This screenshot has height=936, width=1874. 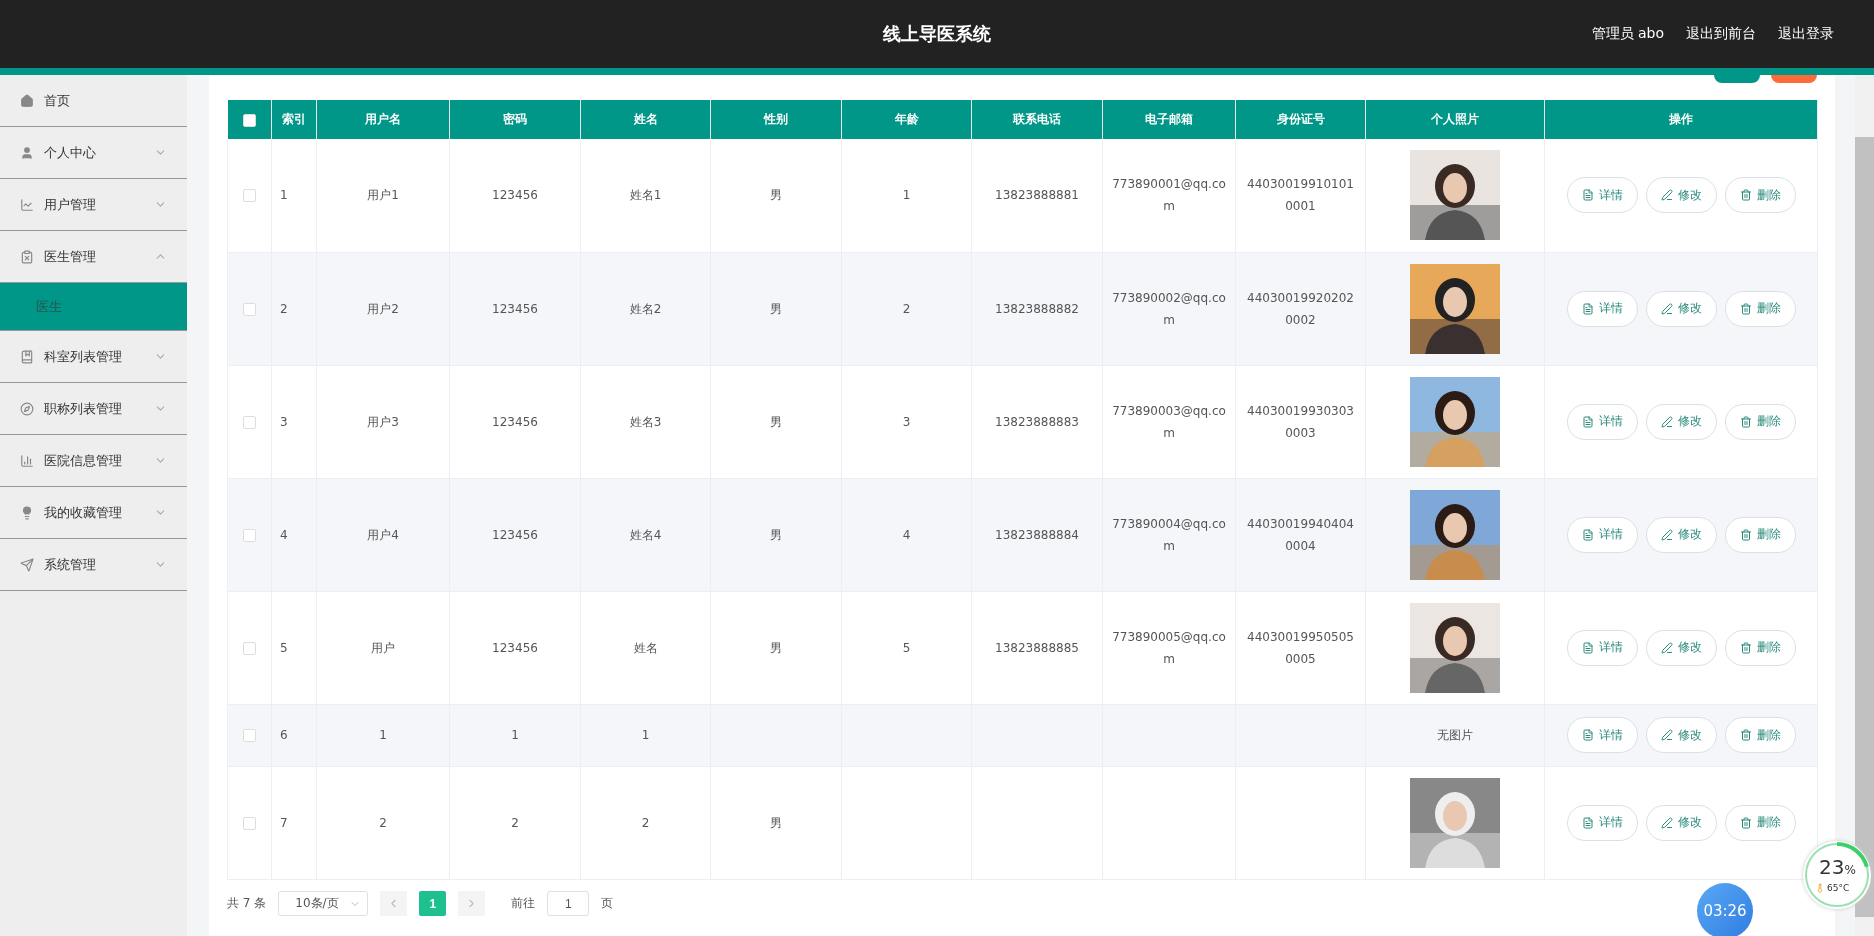 I want to click on goto-page-field: 1, so click(x=568, y=903).